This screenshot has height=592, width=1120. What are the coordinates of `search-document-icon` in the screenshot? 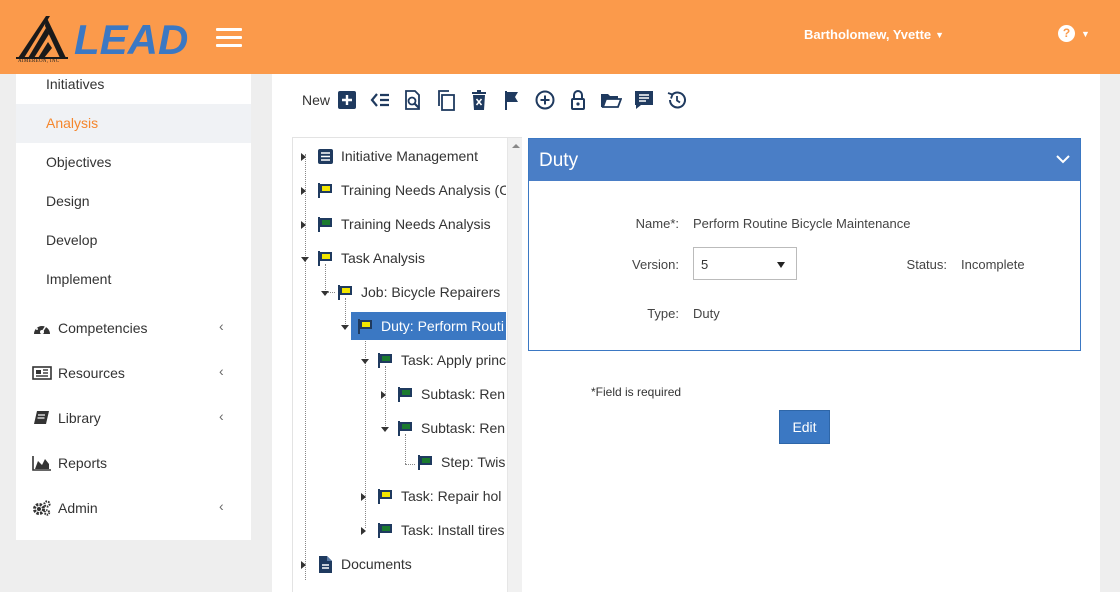 It's located at (412, 100).